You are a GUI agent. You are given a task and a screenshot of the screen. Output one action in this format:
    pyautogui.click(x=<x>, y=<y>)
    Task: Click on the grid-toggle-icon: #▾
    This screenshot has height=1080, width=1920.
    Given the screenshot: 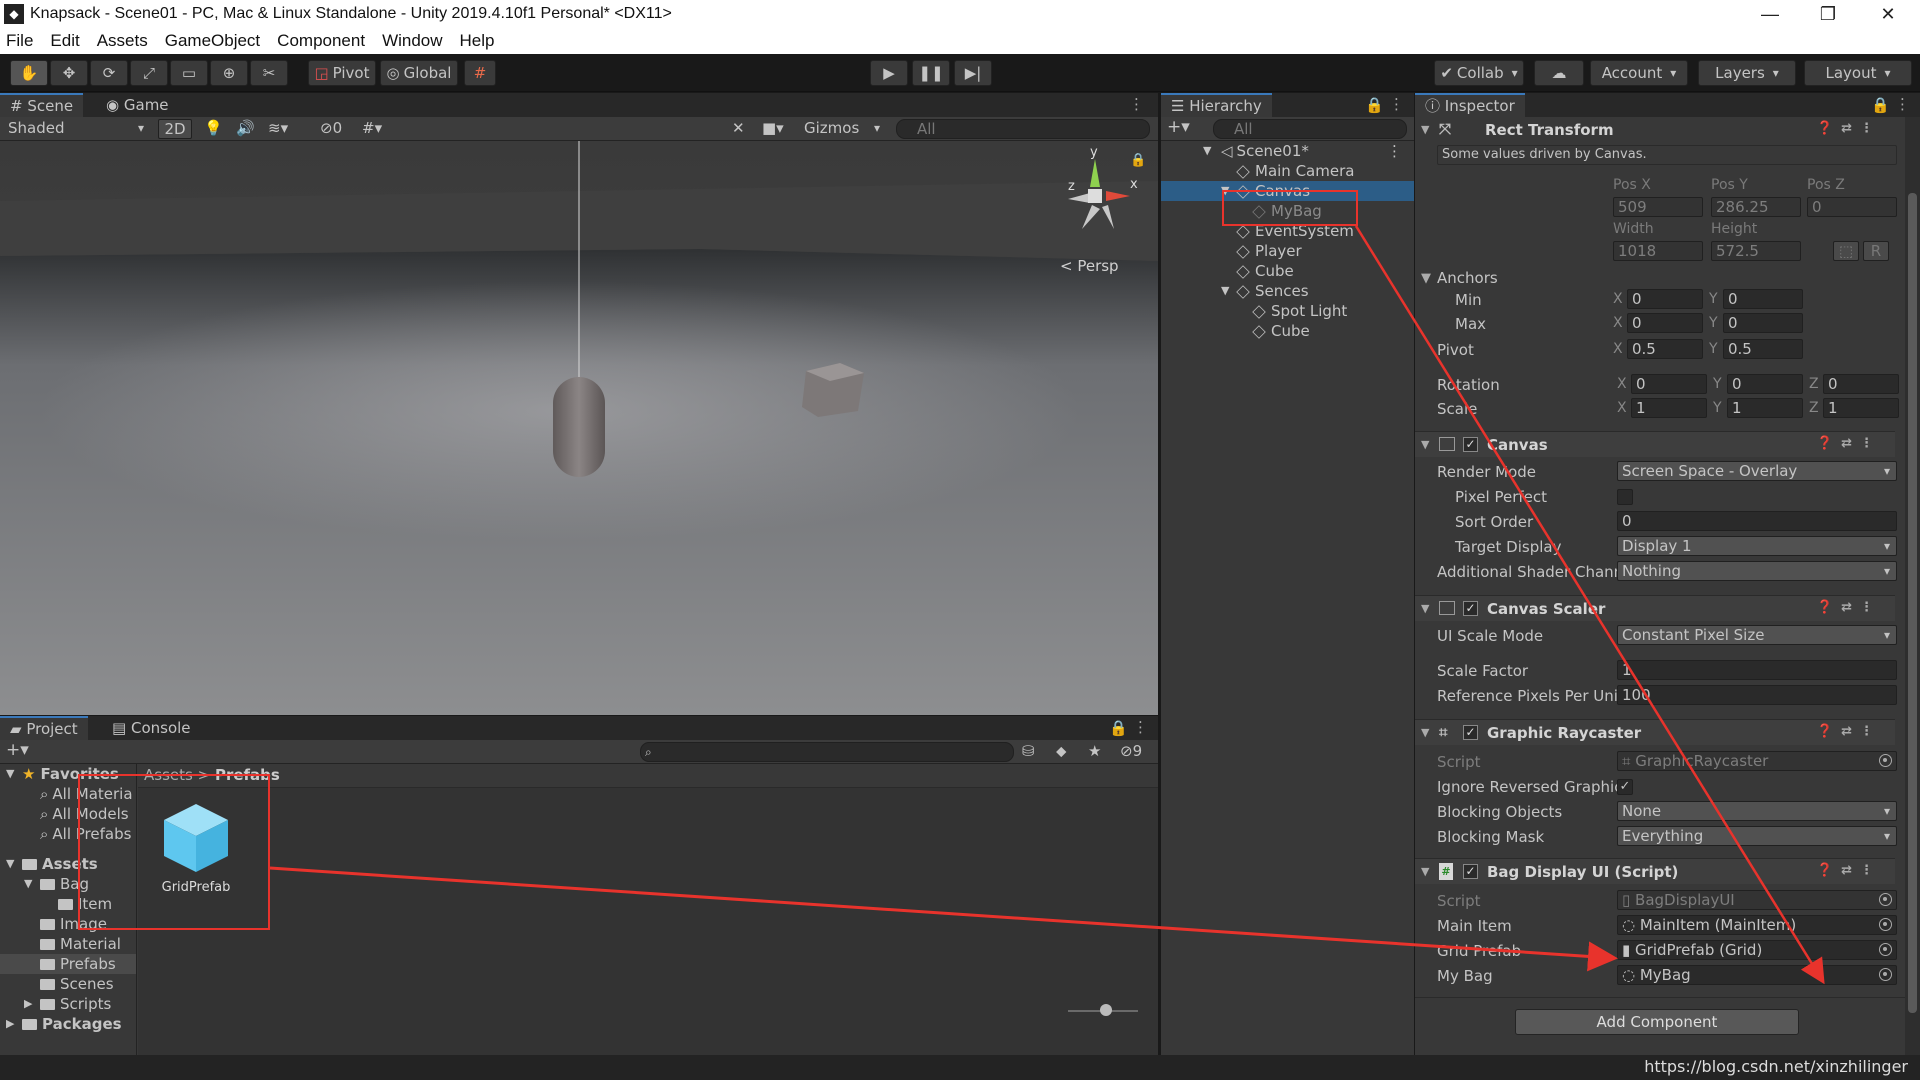 What is the action you would take?
    pyautogui.click(x=372, y=128)
    